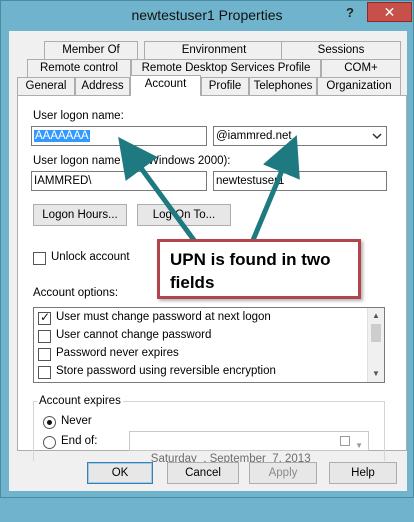 The width and height of the screenshot is (414, 522). Describe the element at coordinates (165, 85) in the screenshot. I see `tab-account: Account` at that location.